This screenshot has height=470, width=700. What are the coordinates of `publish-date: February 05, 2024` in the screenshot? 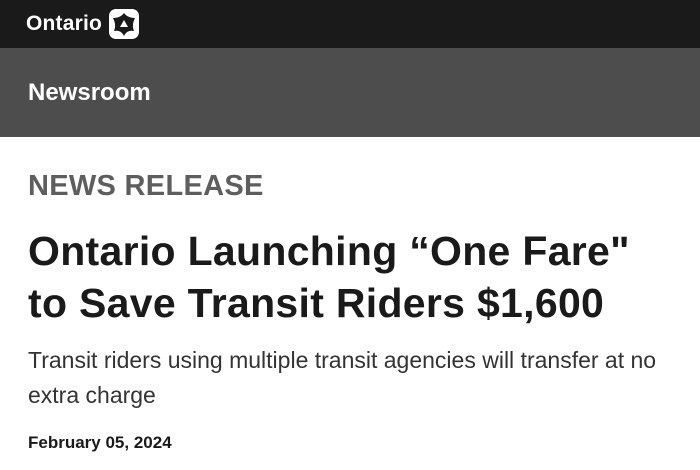 It's located at (100, 442).